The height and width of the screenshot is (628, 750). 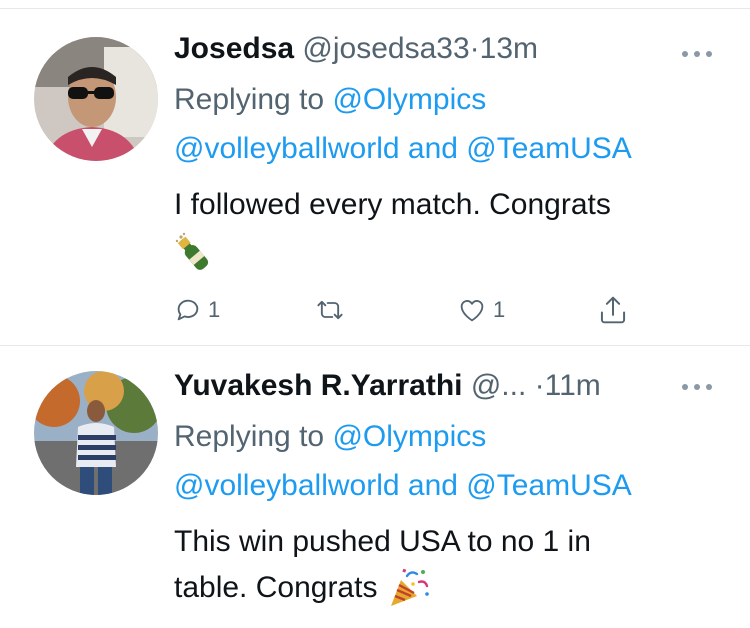 I want to click on party-popper-emoji, so click(x=410, y=587).